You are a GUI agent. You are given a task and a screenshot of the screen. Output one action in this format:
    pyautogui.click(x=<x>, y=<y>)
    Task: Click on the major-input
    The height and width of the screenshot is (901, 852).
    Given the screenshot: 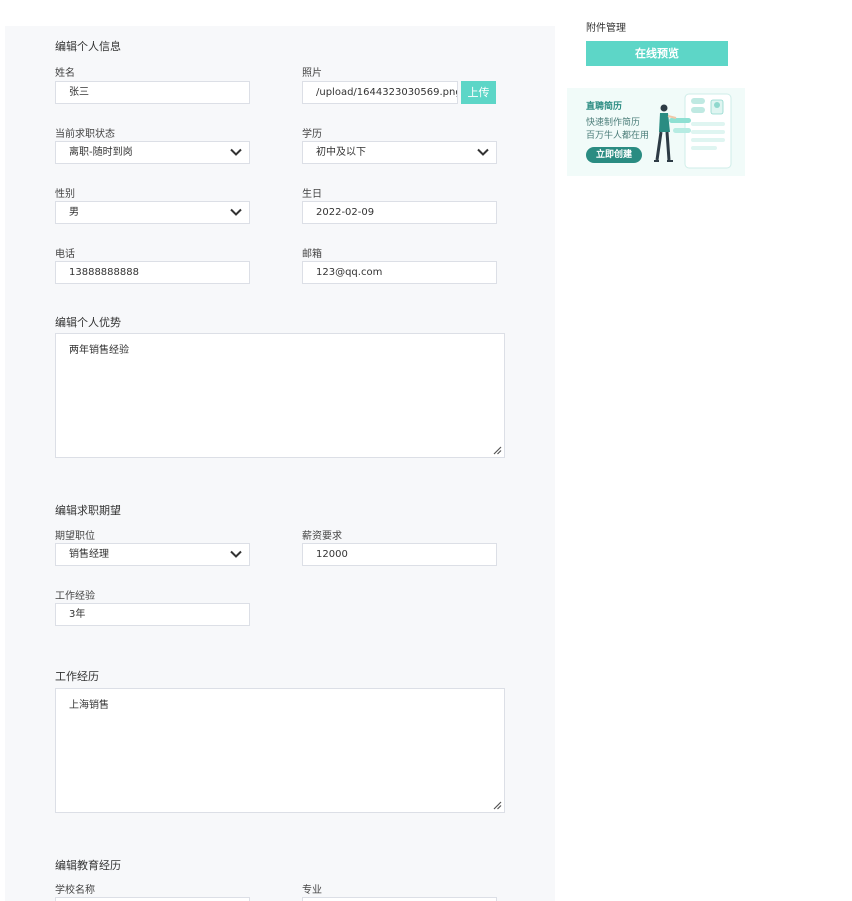 What is the action you would take?
    pyautogui.click(x=399, y=899)
    